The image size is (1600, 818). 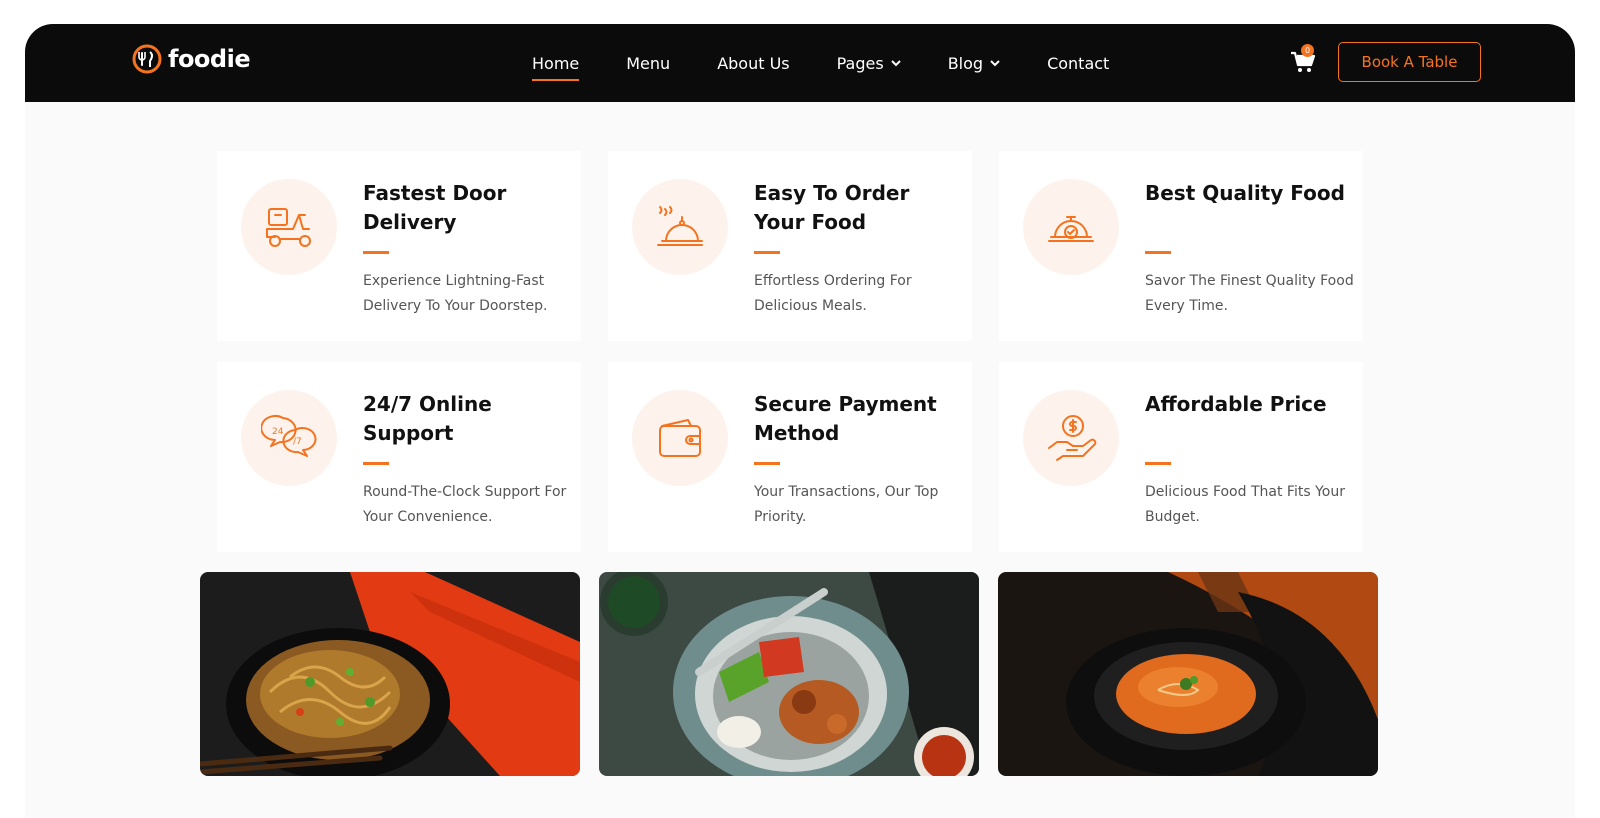 I want to click on svg-text: /7, so click(x=297, y=442).